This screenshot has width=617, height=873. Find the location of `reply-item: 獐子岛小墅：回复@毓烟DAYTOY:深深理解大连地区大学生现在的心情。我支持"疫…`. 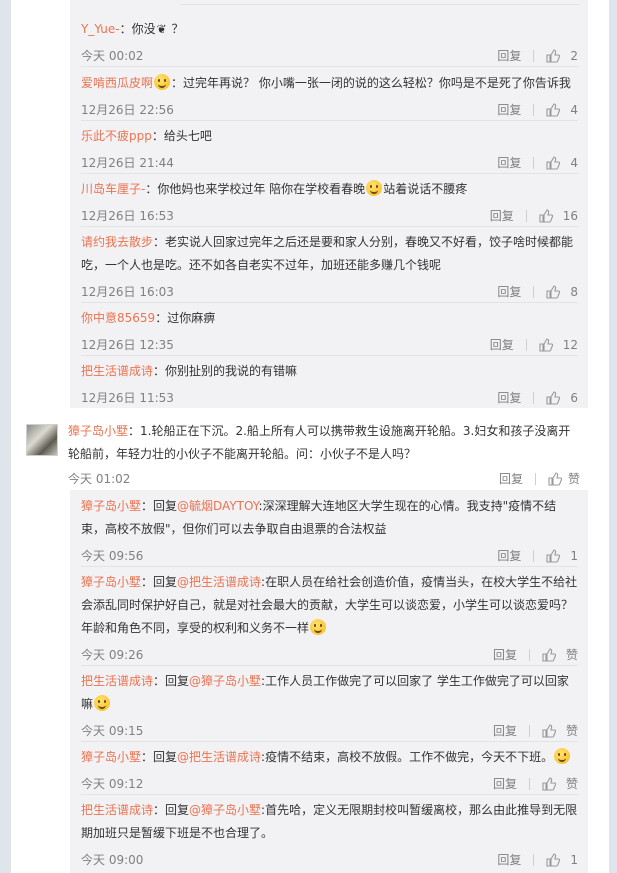

reply-item: 獐子岛小墅：回复@毓烟DAYTOY:深深理解大连地区大学生现在的心情。我支持"疫… is located at coordinates (329, 531).